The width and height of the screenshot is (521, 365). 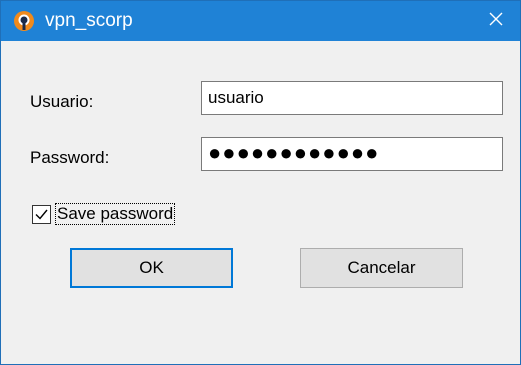 What do you see at coordinates (352, 98) in the screenshot?
I see `username-field: usuario` at bounding box center [352, 98].